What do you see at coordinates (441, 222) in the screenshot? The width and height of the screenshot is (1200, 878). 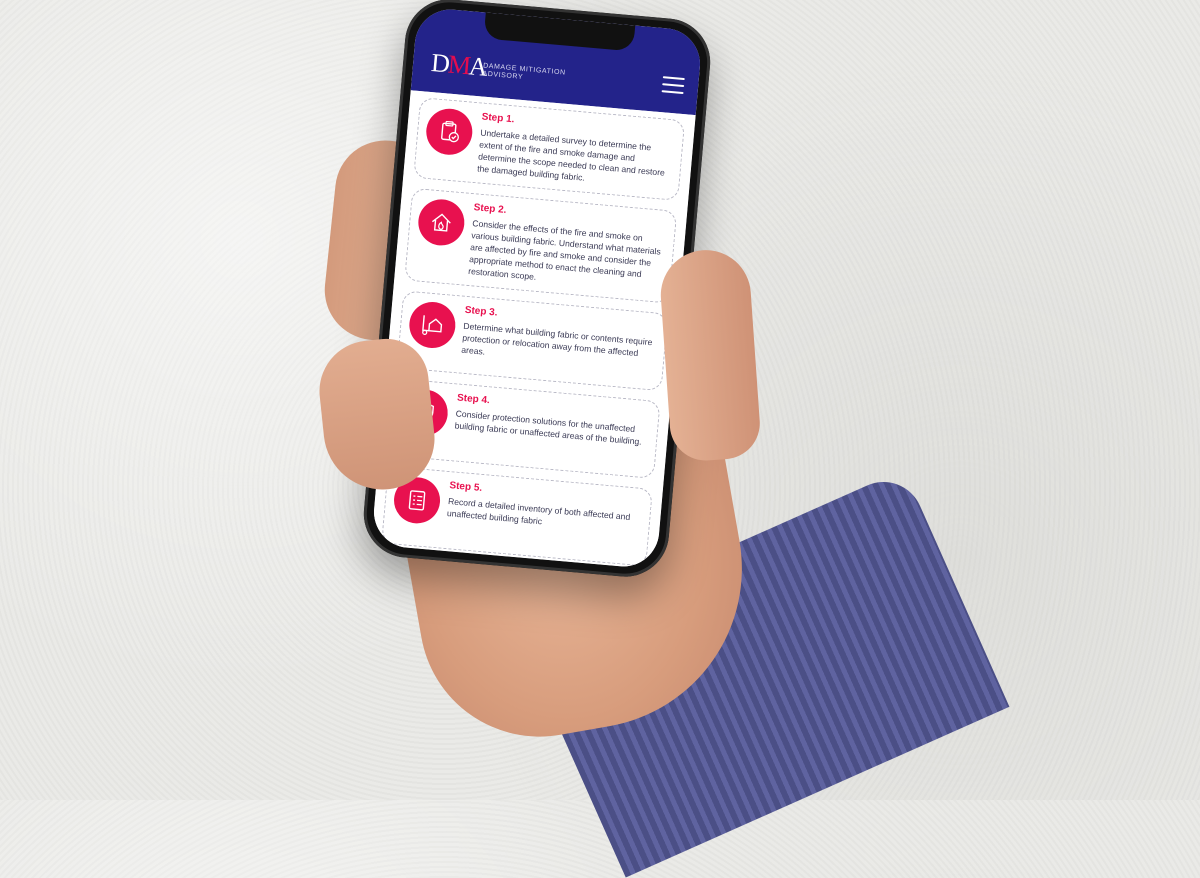 I see `house-fire-icon` at bounding box center [441, 222].